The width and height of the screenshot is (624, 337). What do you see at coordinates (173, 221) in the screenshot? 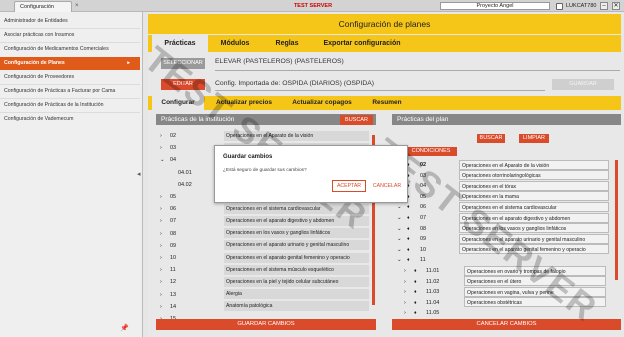
I see `left-tree-code: 07` at bounding box center [173, 221].